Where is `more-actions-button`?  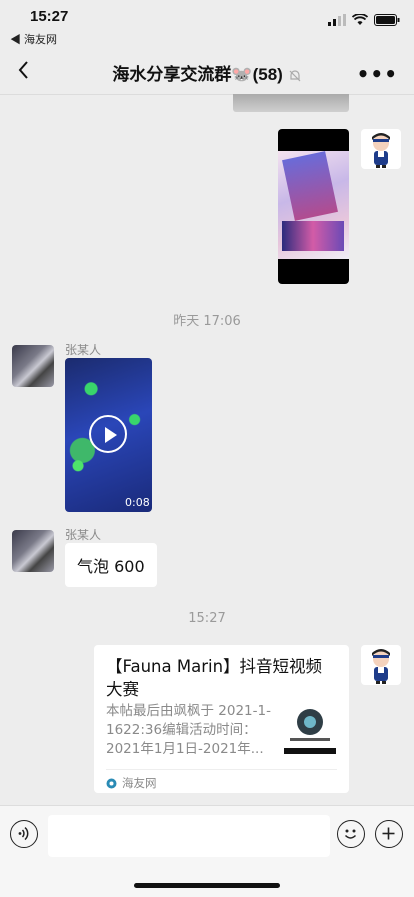 more-actions-button is located at coordinates (389, 834).